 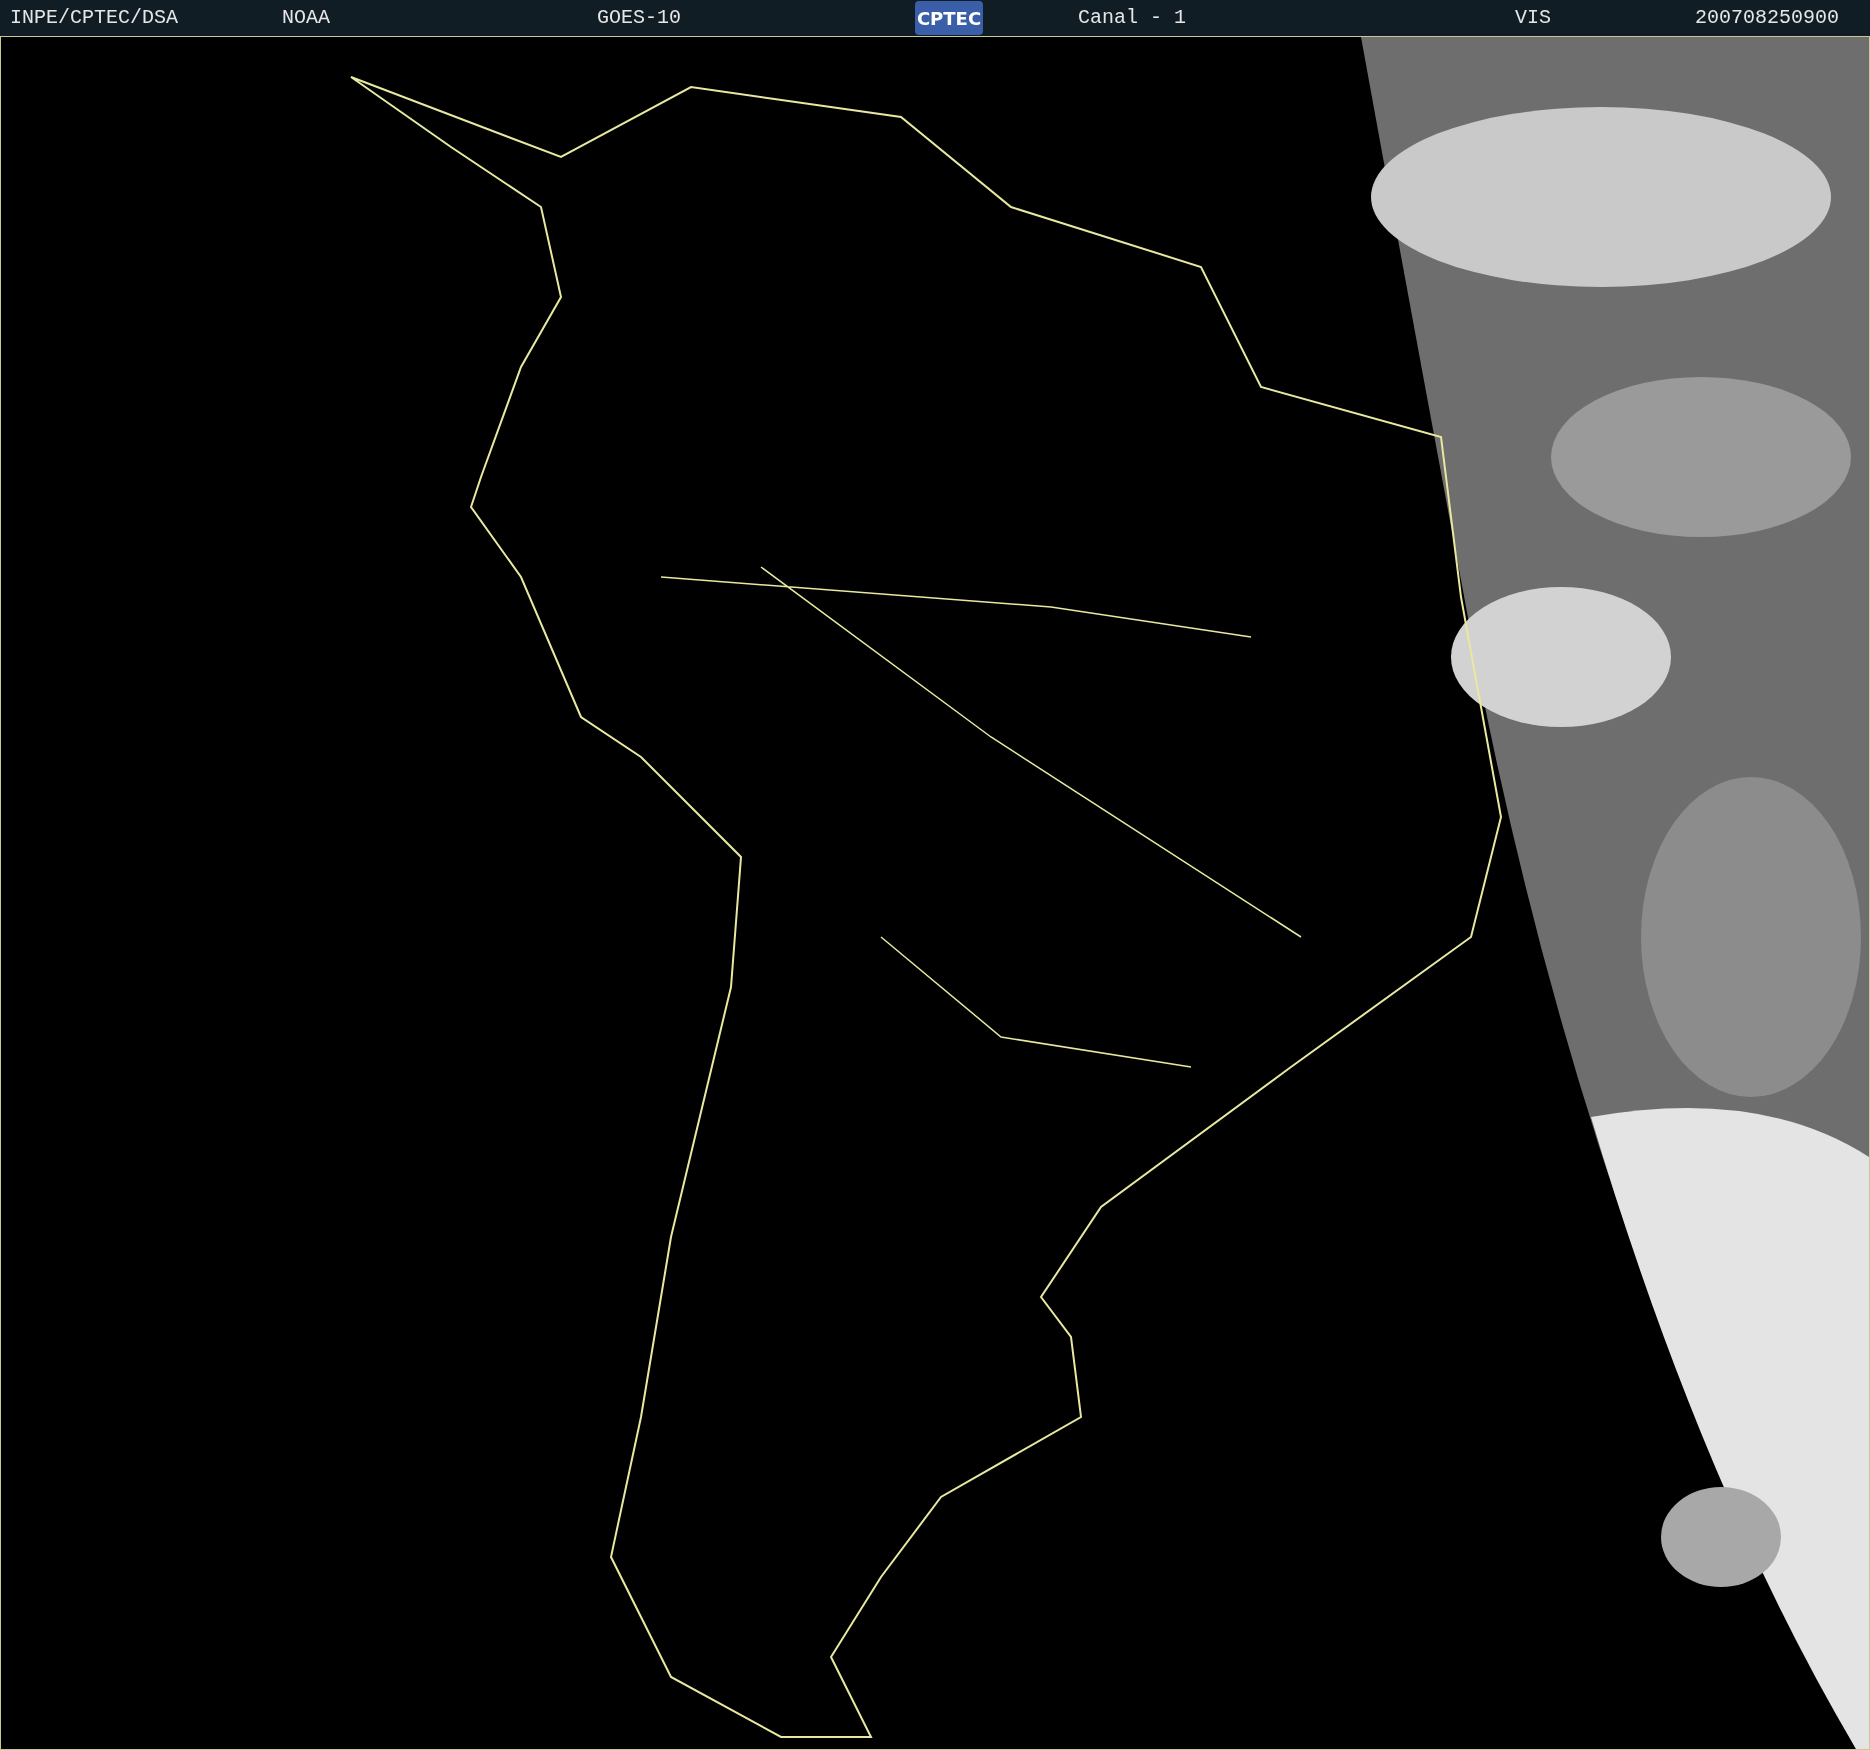 I want to click on satellite-label: GOES-10, so click(x=639, y=18).